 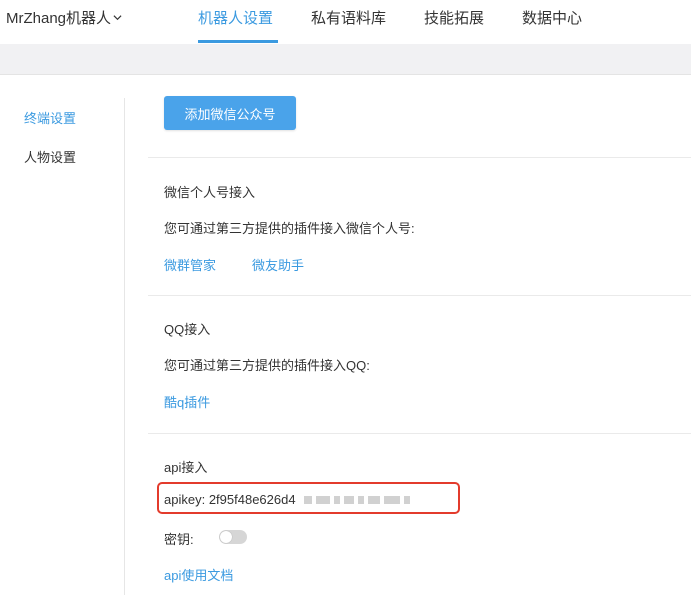 I want to click on link-api-docs: api使用文档, so click(x=198, y=574).